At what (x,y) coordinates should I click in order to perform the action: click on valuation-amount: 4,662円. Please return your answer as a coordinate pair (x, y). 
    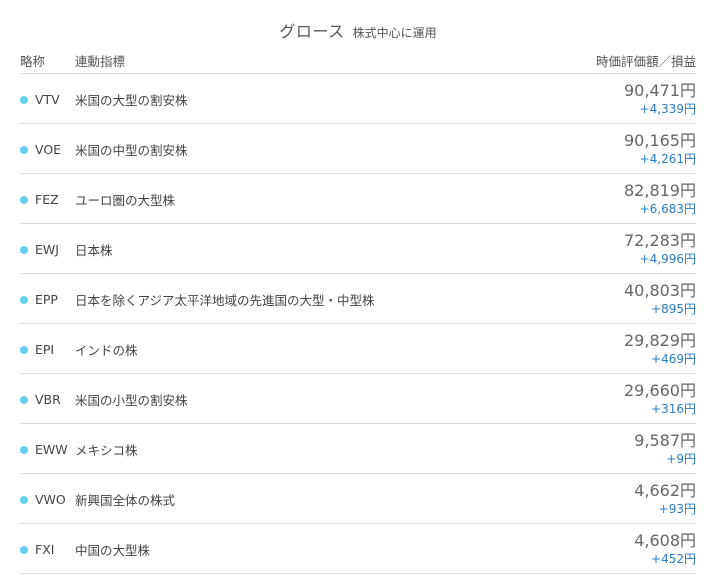
    Looking at the image, I should click on (665, 490).